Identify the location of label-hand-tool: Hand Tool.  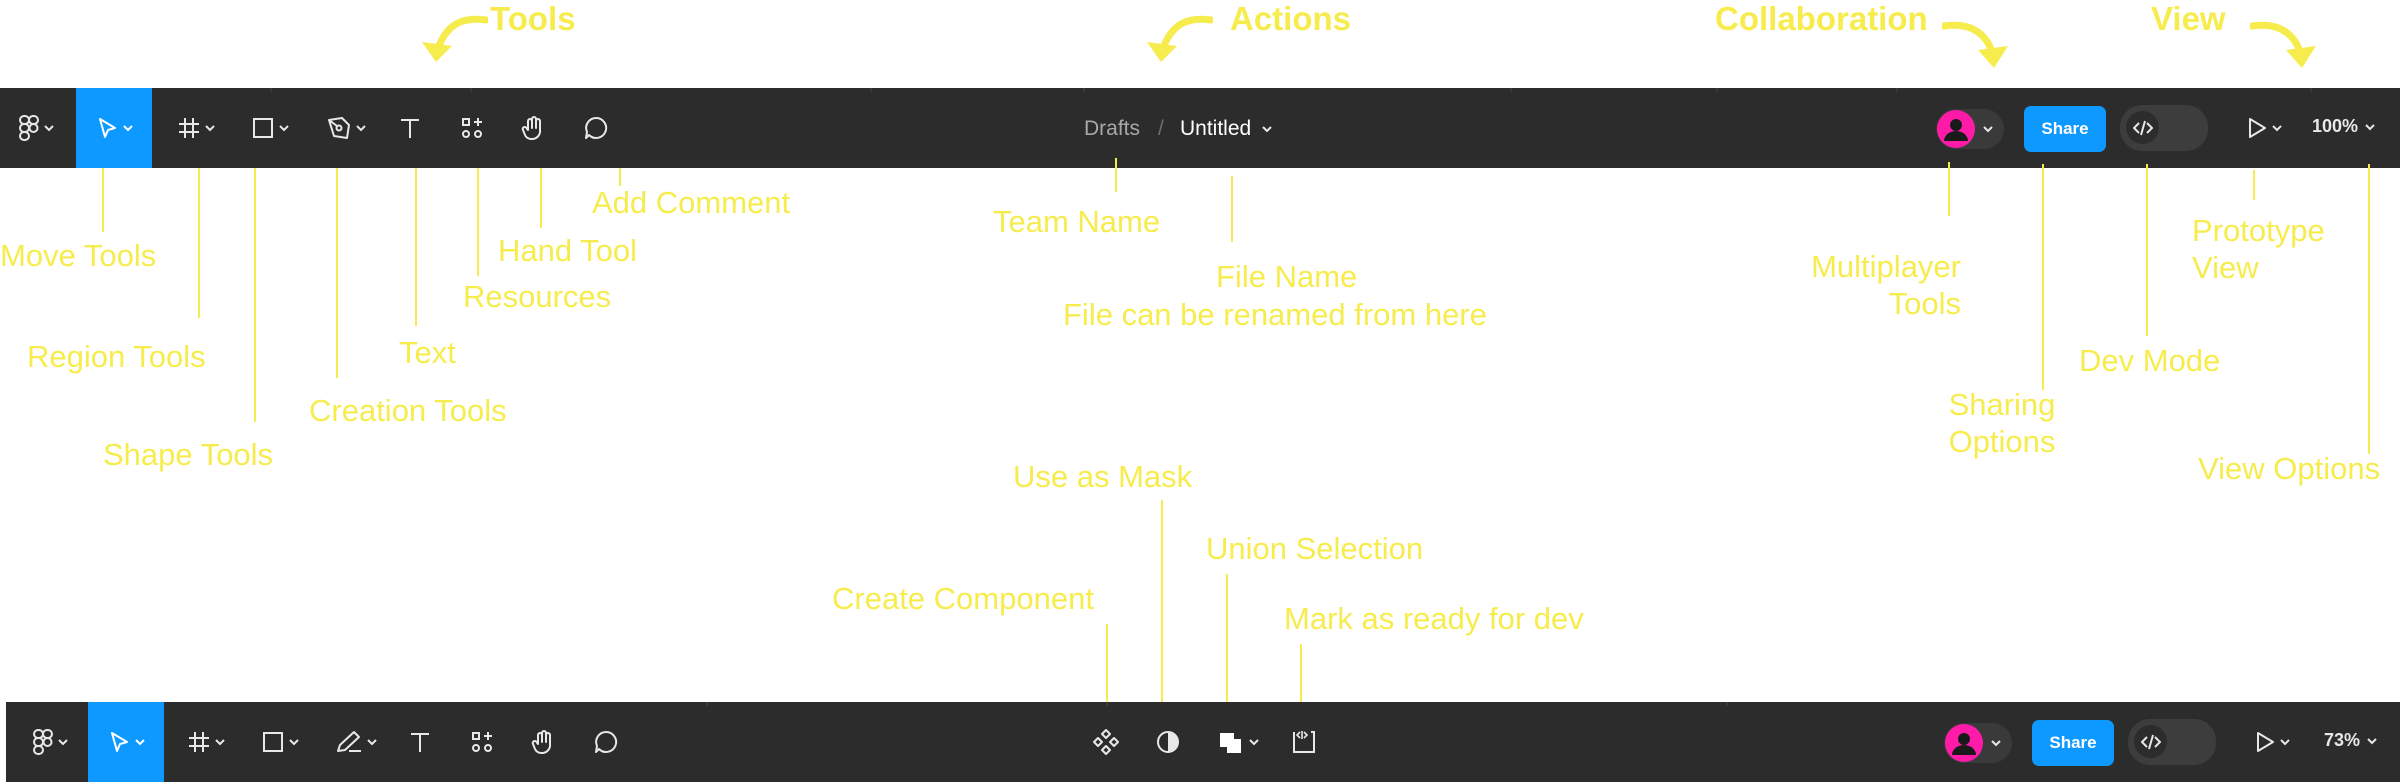
(568, 250).